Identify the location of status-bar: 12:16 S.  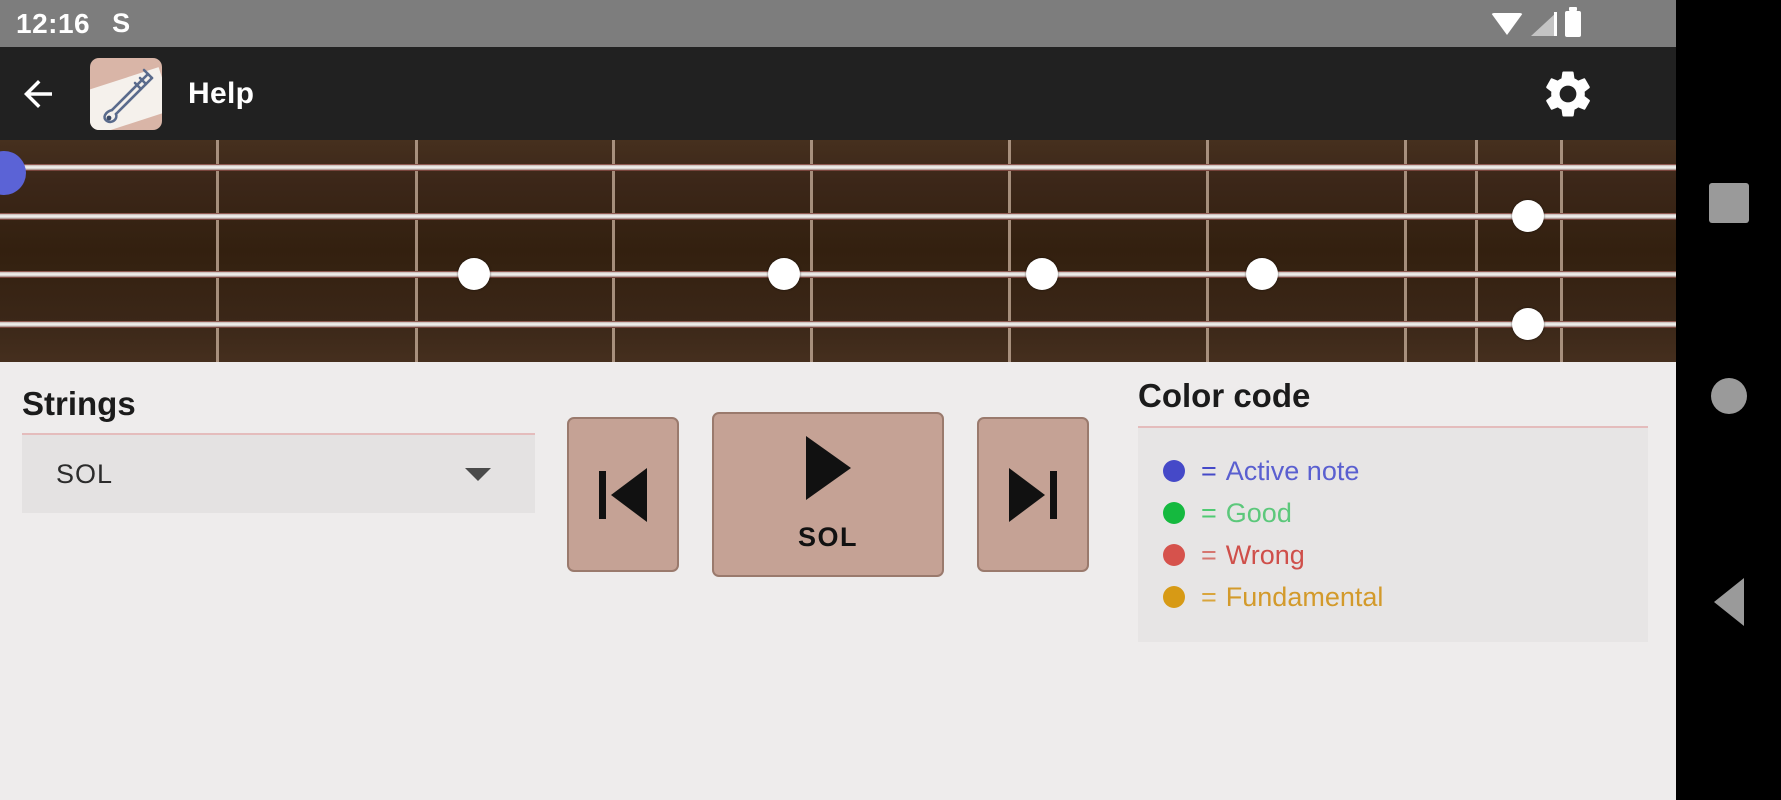
(838, 23).